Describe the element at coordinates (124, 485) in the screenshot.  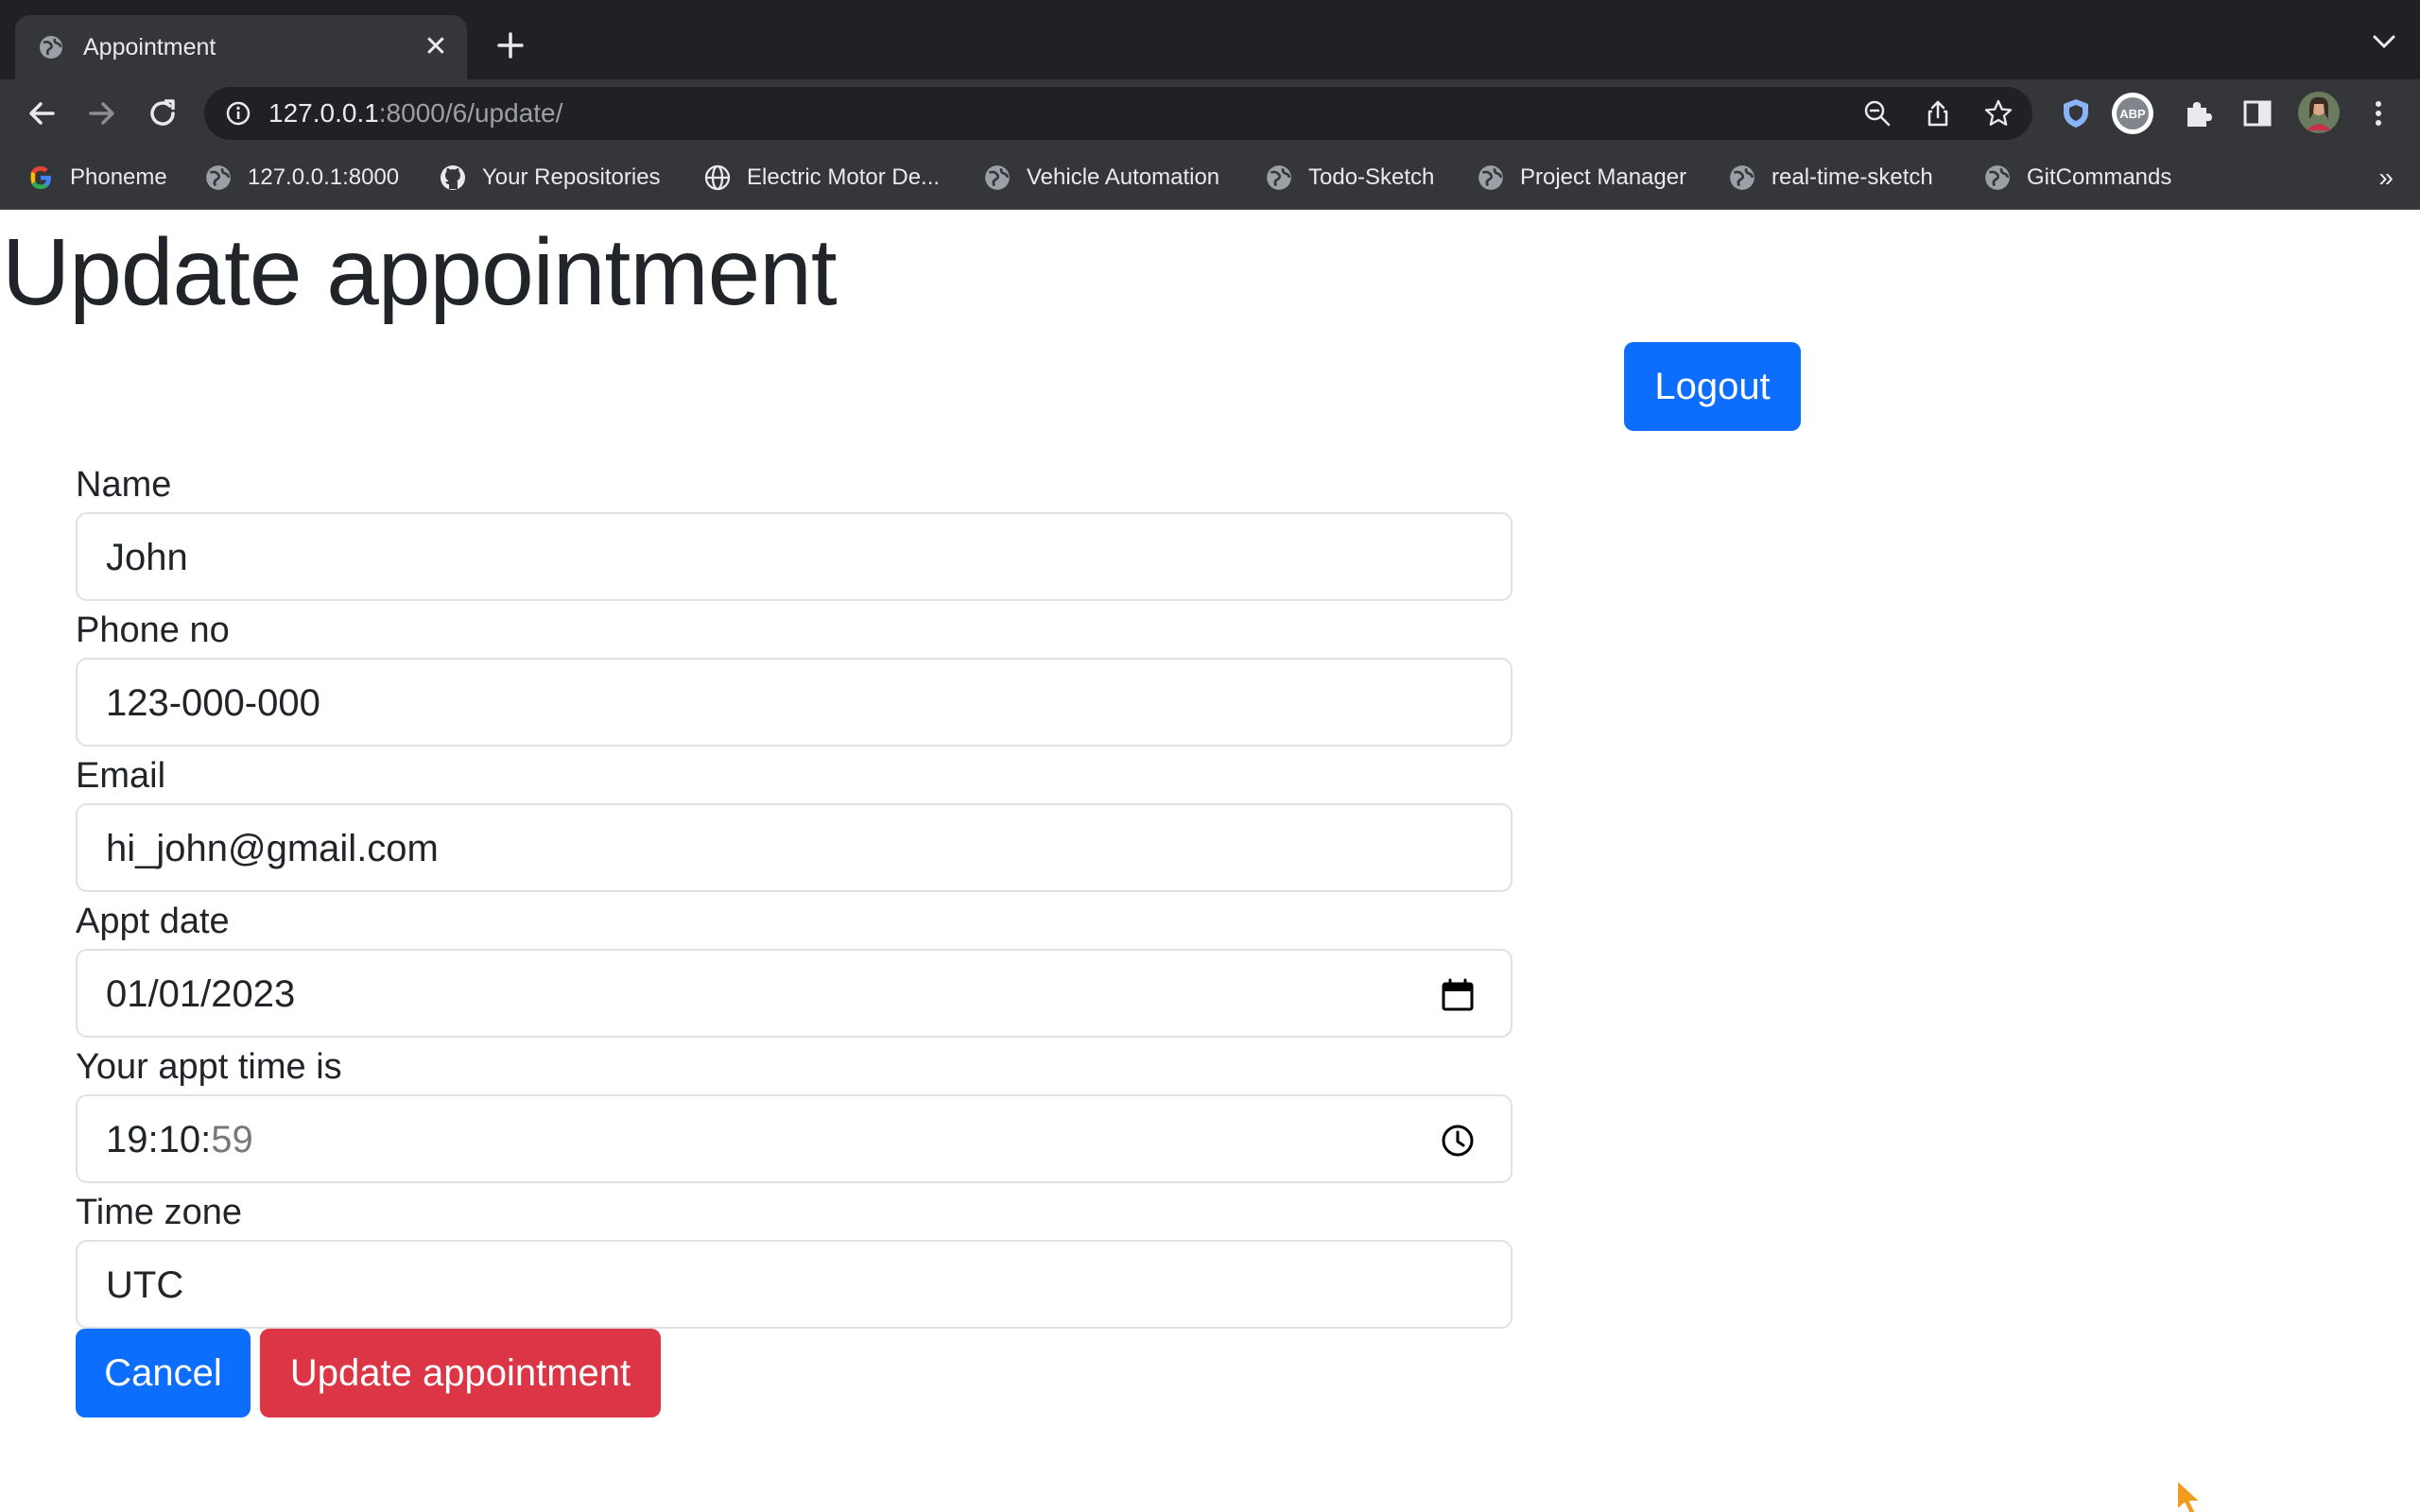
I see `name-label: Name` at that location.